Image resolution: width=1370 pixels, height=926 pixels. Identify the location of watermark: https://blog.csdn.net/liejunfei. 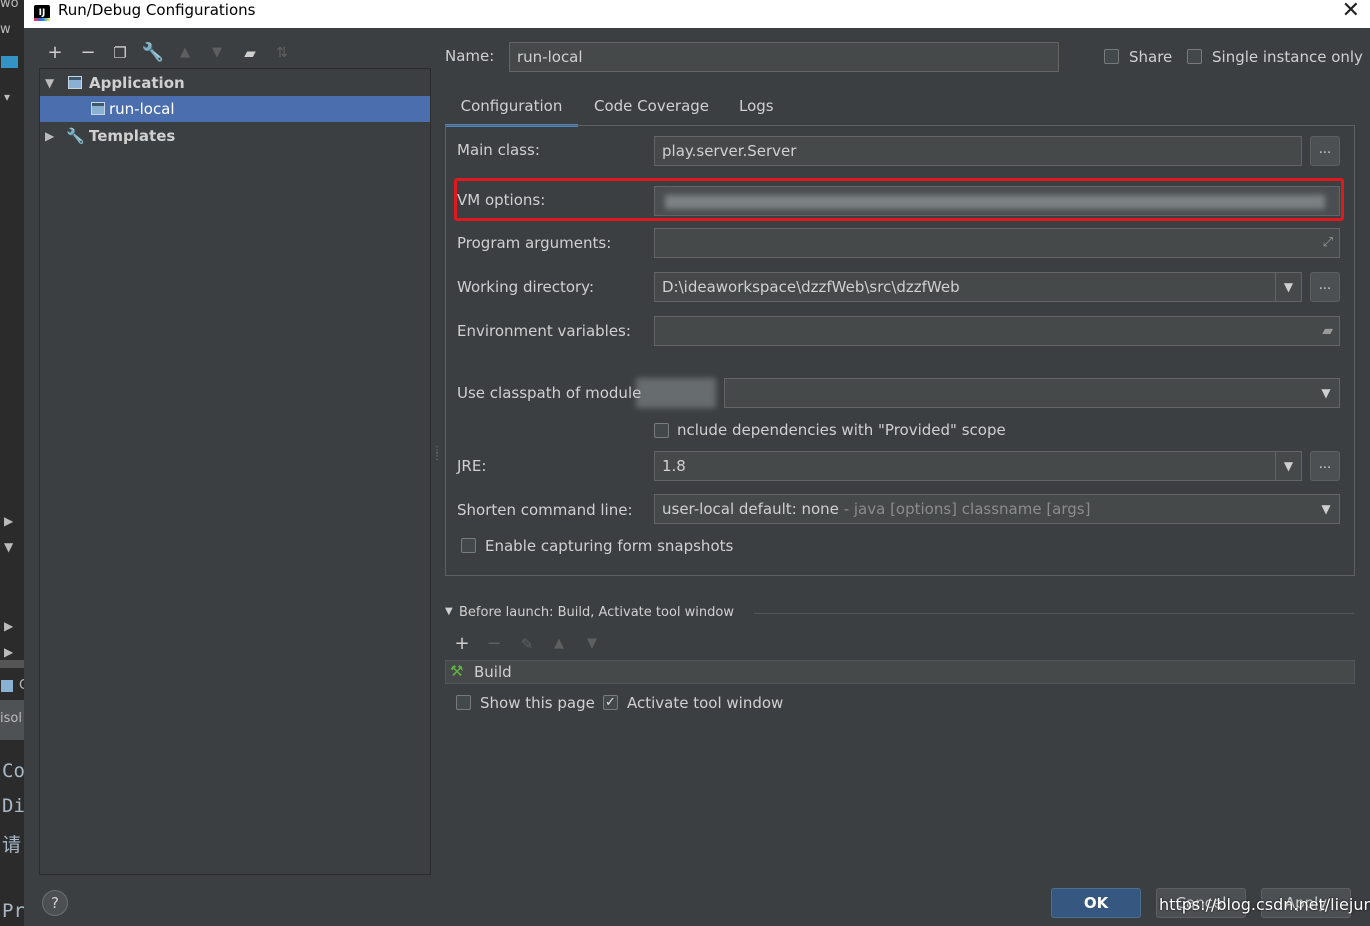
(1264, 904).